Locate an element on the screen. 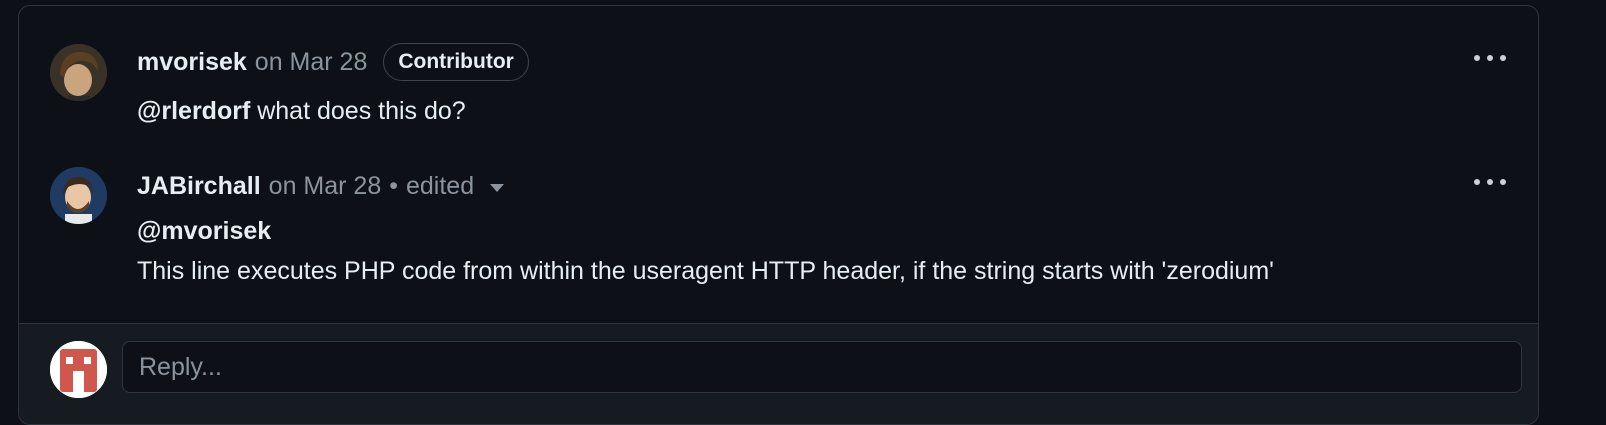 The width and height of the screenshot is (1606, 425). current-user-avatar is located at coordinates (78, 369).